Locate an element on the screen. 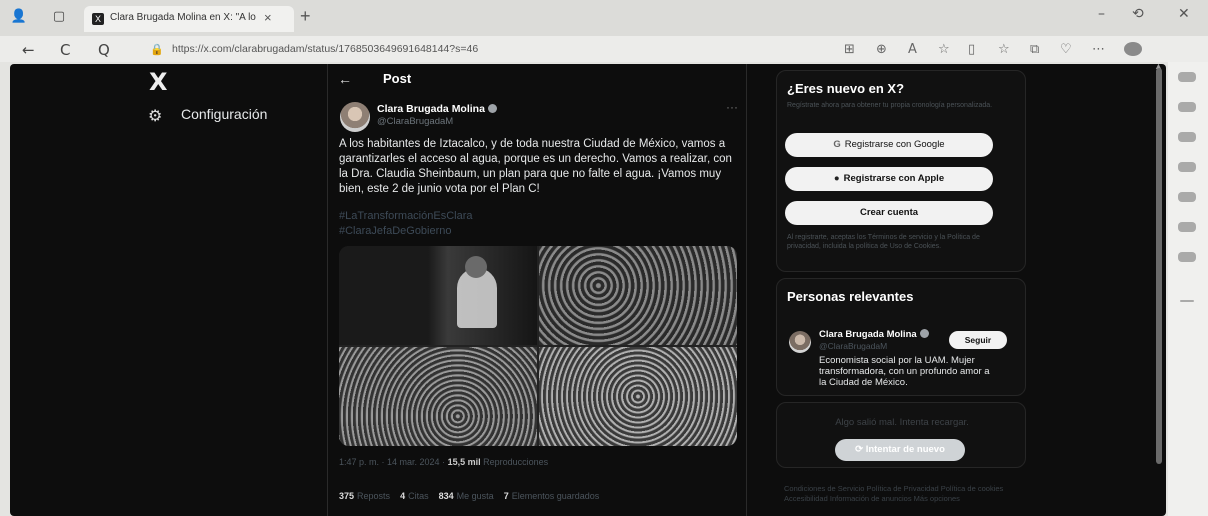 The image size is (1208, 516). browser-tab: X Clara Brugada Molina en X: "A lo × is located at coordinates (189, 19).